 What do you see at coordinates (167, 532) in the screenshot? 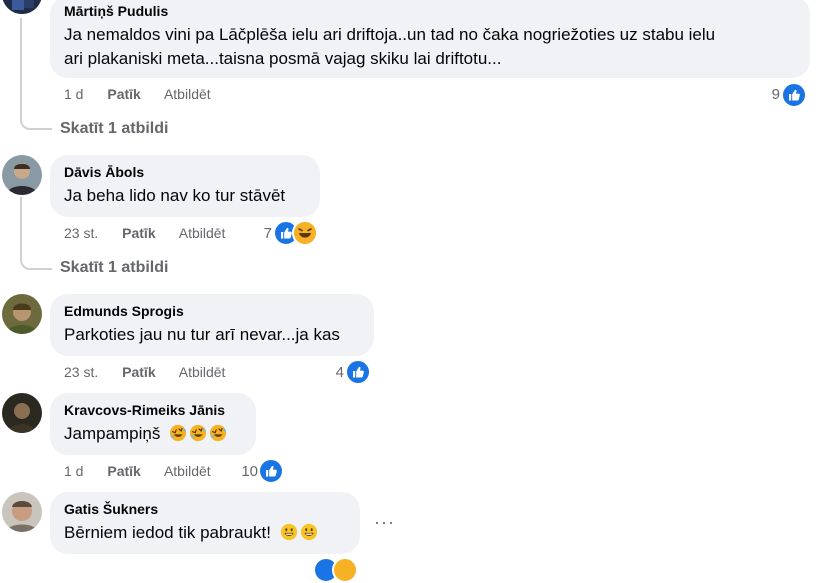
I see `comment-text-content: Bērniem iedod tik pabraukt!` at bounding box center [167, 532].